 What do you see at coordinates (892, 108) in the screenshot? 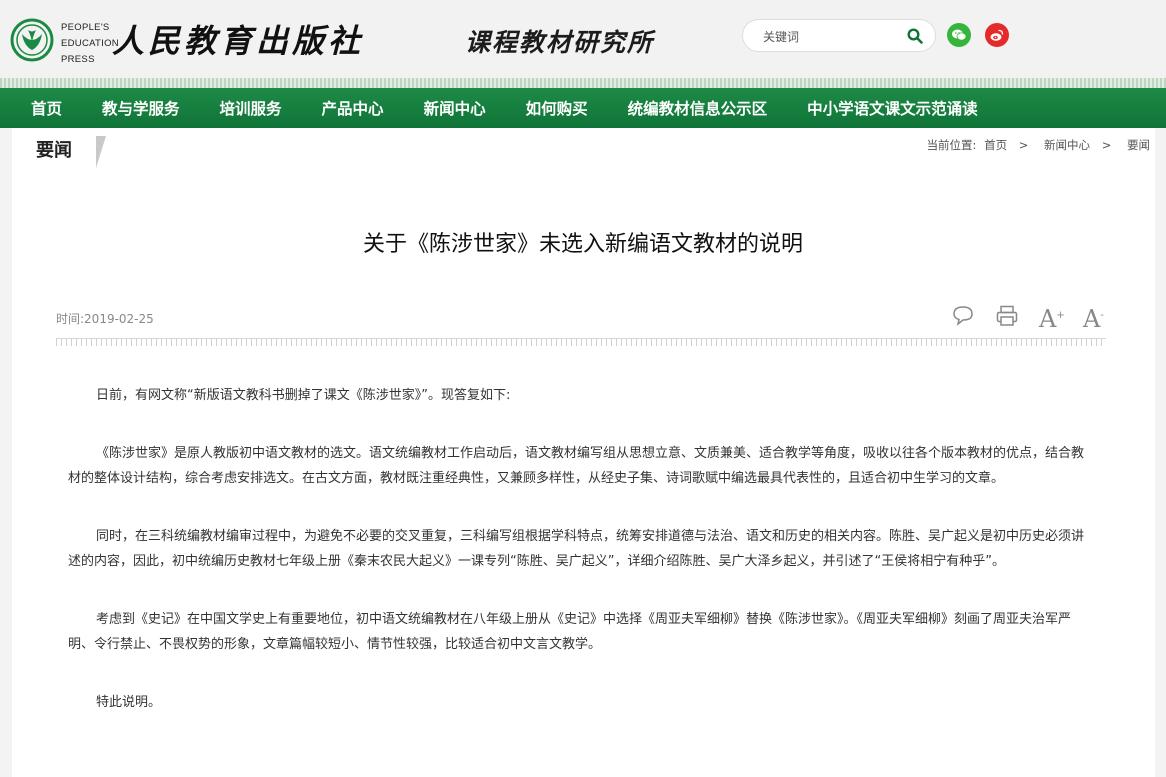
I see `nav-chinese-recitation: 中小学语文课文示范诵读` at bounding box center [892, 108].